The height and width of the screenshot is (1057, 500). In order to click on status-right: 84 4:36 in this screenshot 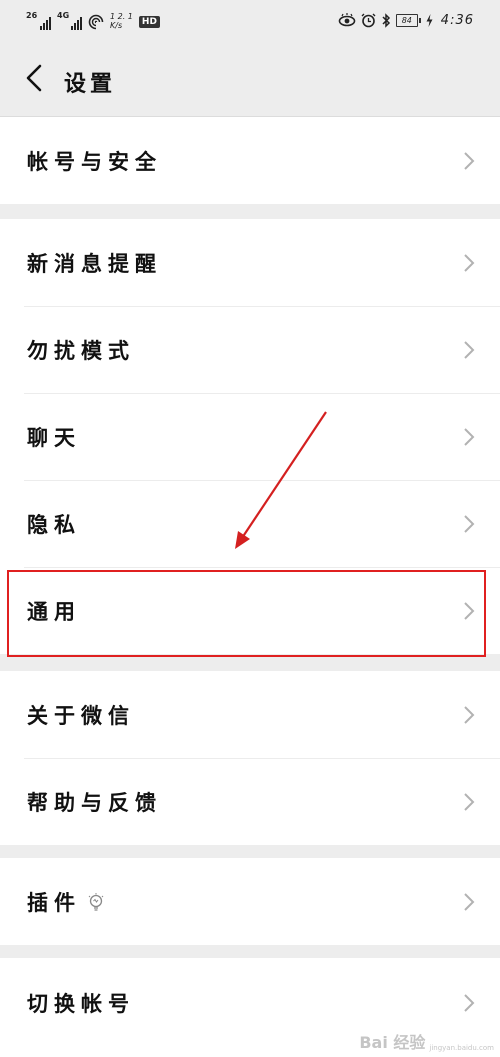, I will do `click(406, 20)`.